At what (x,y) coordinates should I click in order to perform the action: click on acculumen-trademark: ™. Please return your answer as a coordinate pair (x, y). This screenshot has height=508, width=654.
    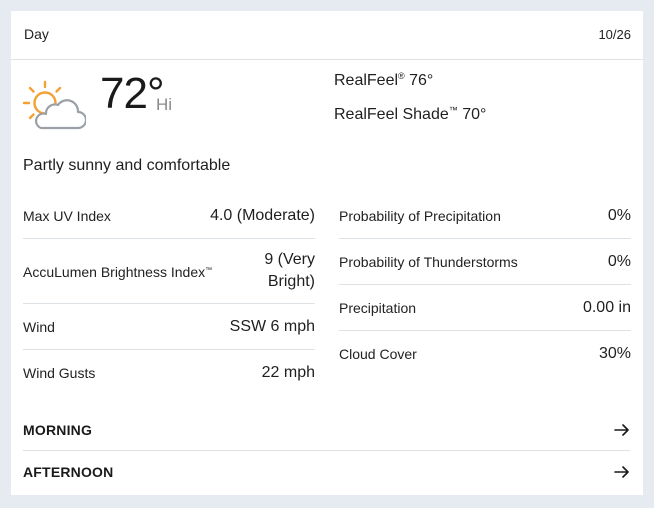
    Looking at the image, I should click on (209, 270).